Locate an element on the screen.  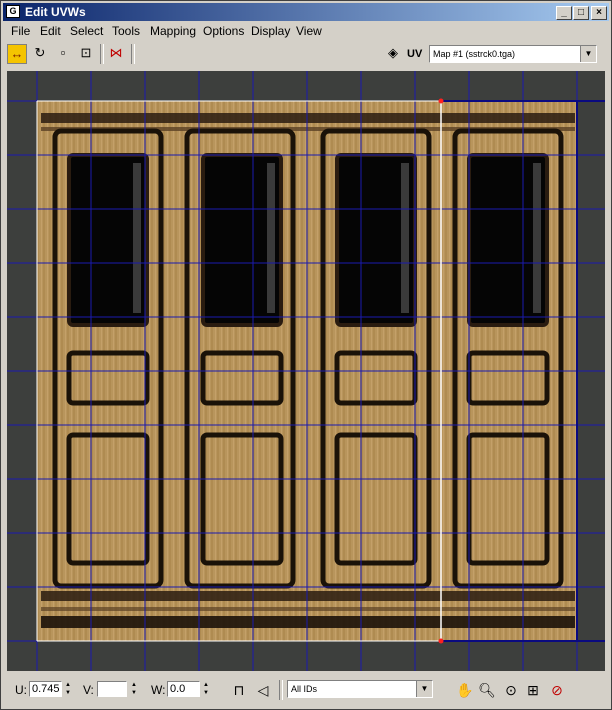
lock-icon: ⊓ is located at coordinates (239, 690).